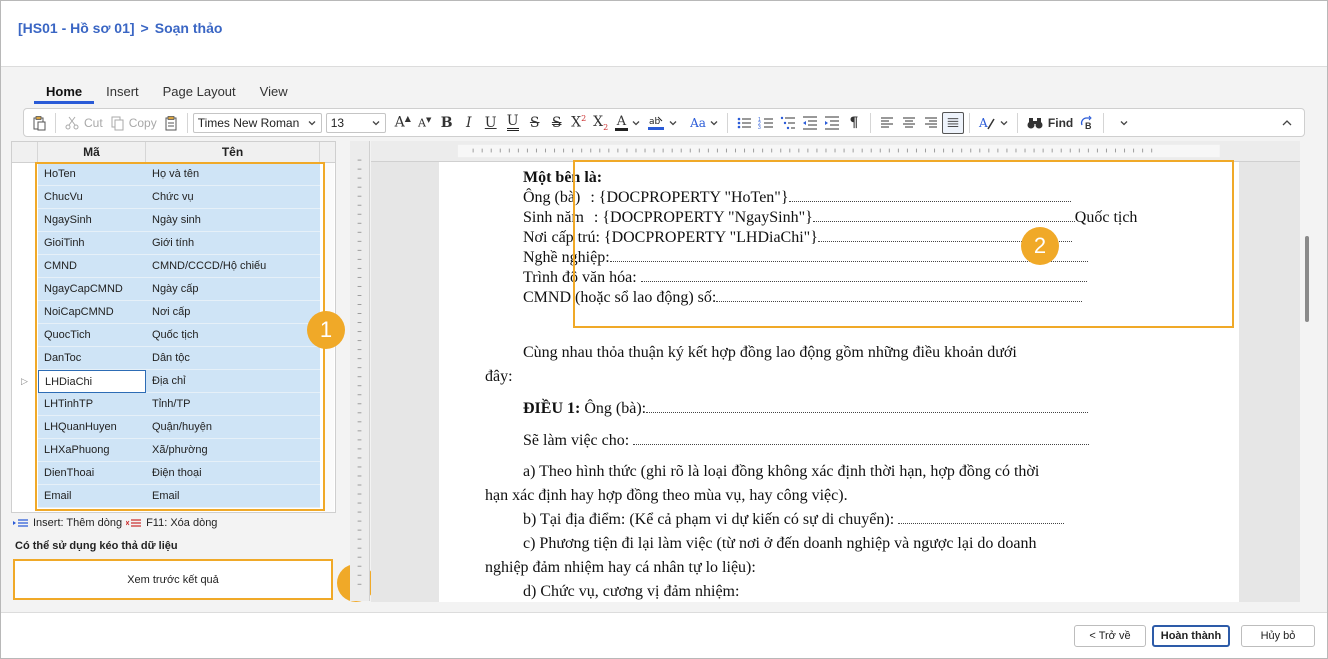 Image resolution: width=1328 pixels, height=659 pixels. I want to click on indent-icon, so click(831, 122).